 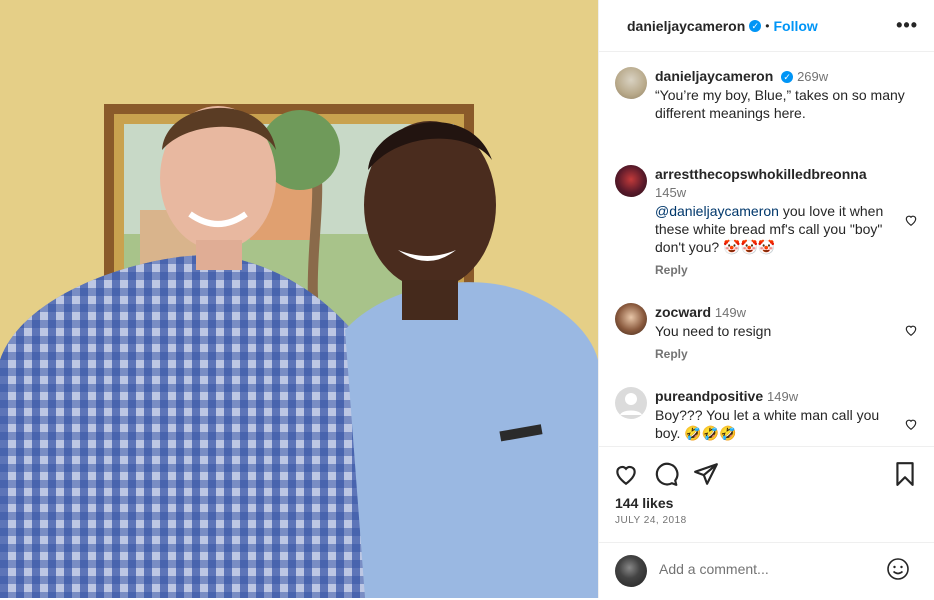 I want to click on more-options-icon: •••, so click(x=907, y=25).